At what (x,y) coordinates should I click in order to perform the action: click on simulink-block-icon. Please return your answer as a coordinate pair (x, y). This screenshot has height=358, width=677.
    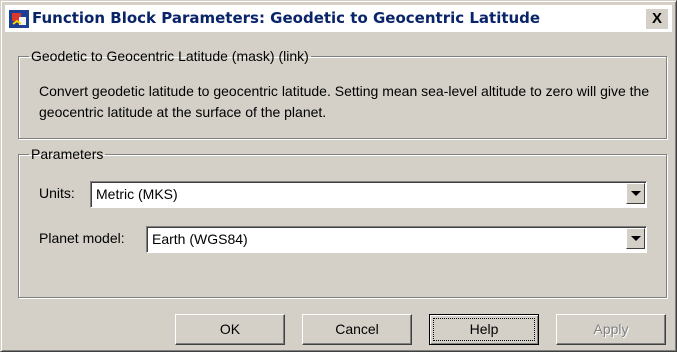
    Looking at the image, I should click on (19, 19).